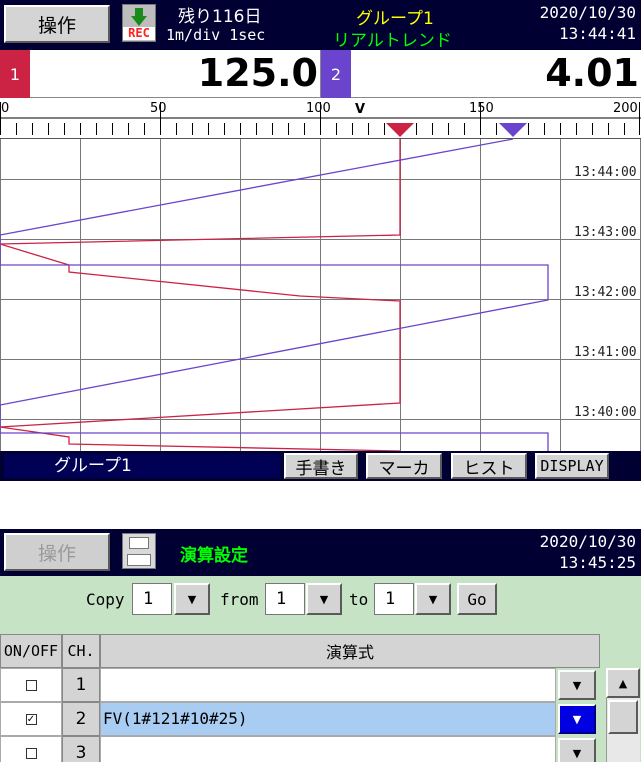 This screenshot has width=641, height=762. I want to click on table-row: 1 ▼, so click(300, 685).